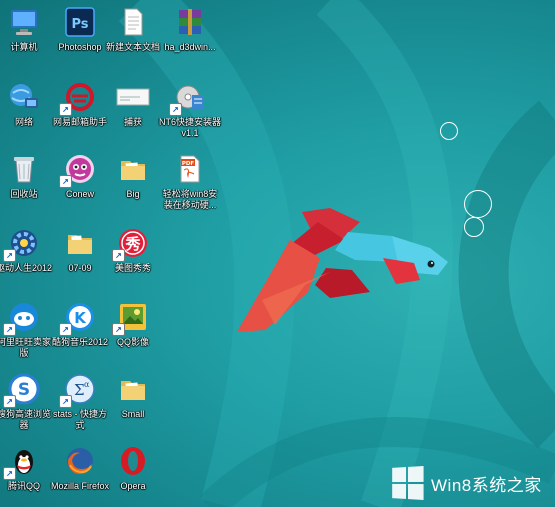  Describe the element at coordinates (24, 97) in the screenshot. I see `network-icon` at that location.